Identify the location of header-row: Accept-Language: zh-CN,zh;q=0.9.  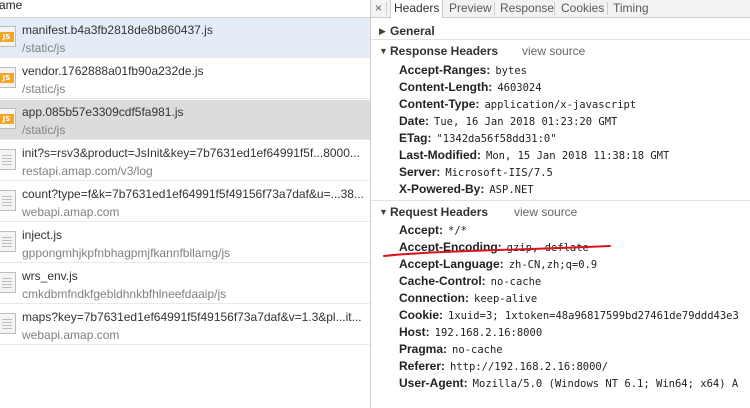
(498, 264).